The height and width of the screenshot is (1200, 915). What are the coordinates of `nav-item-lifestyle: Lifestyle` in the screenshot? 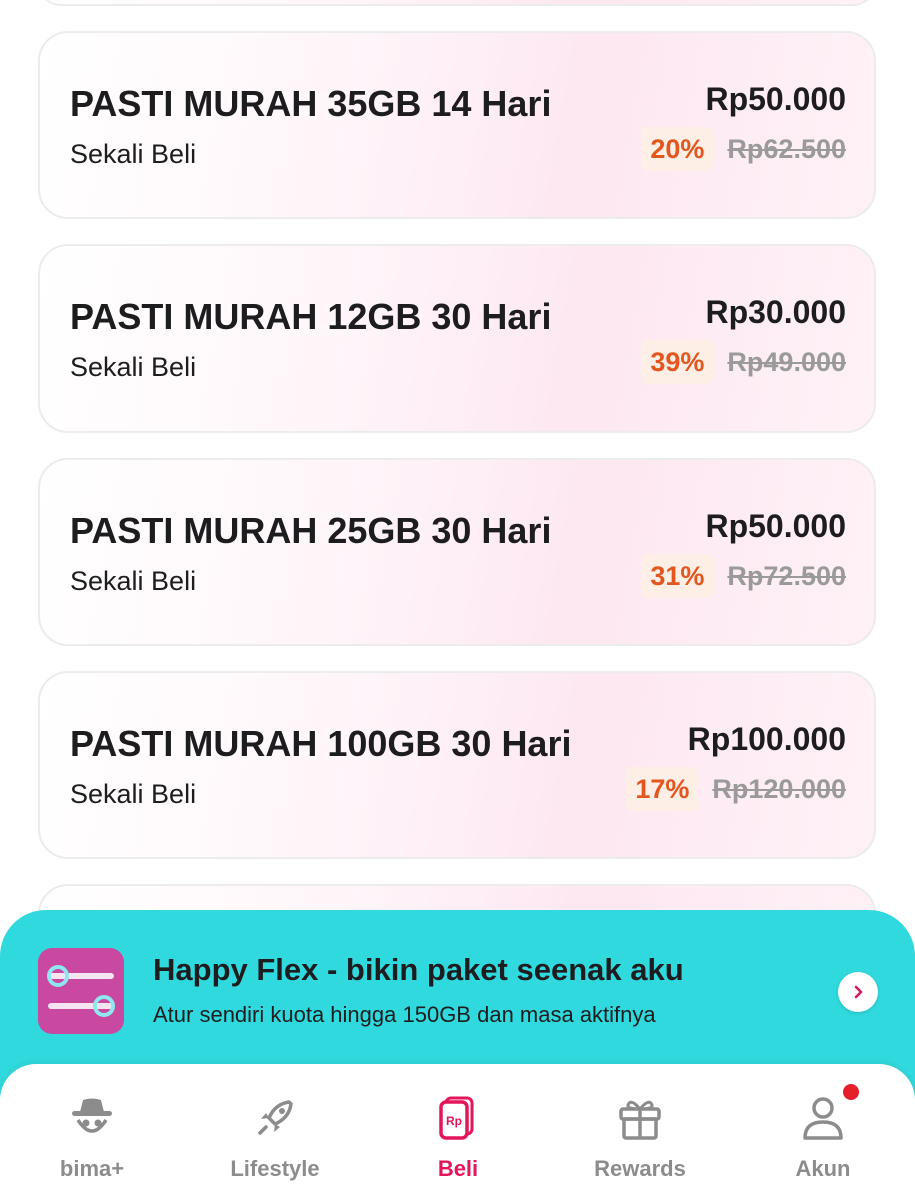 It's located at (275, 1140).